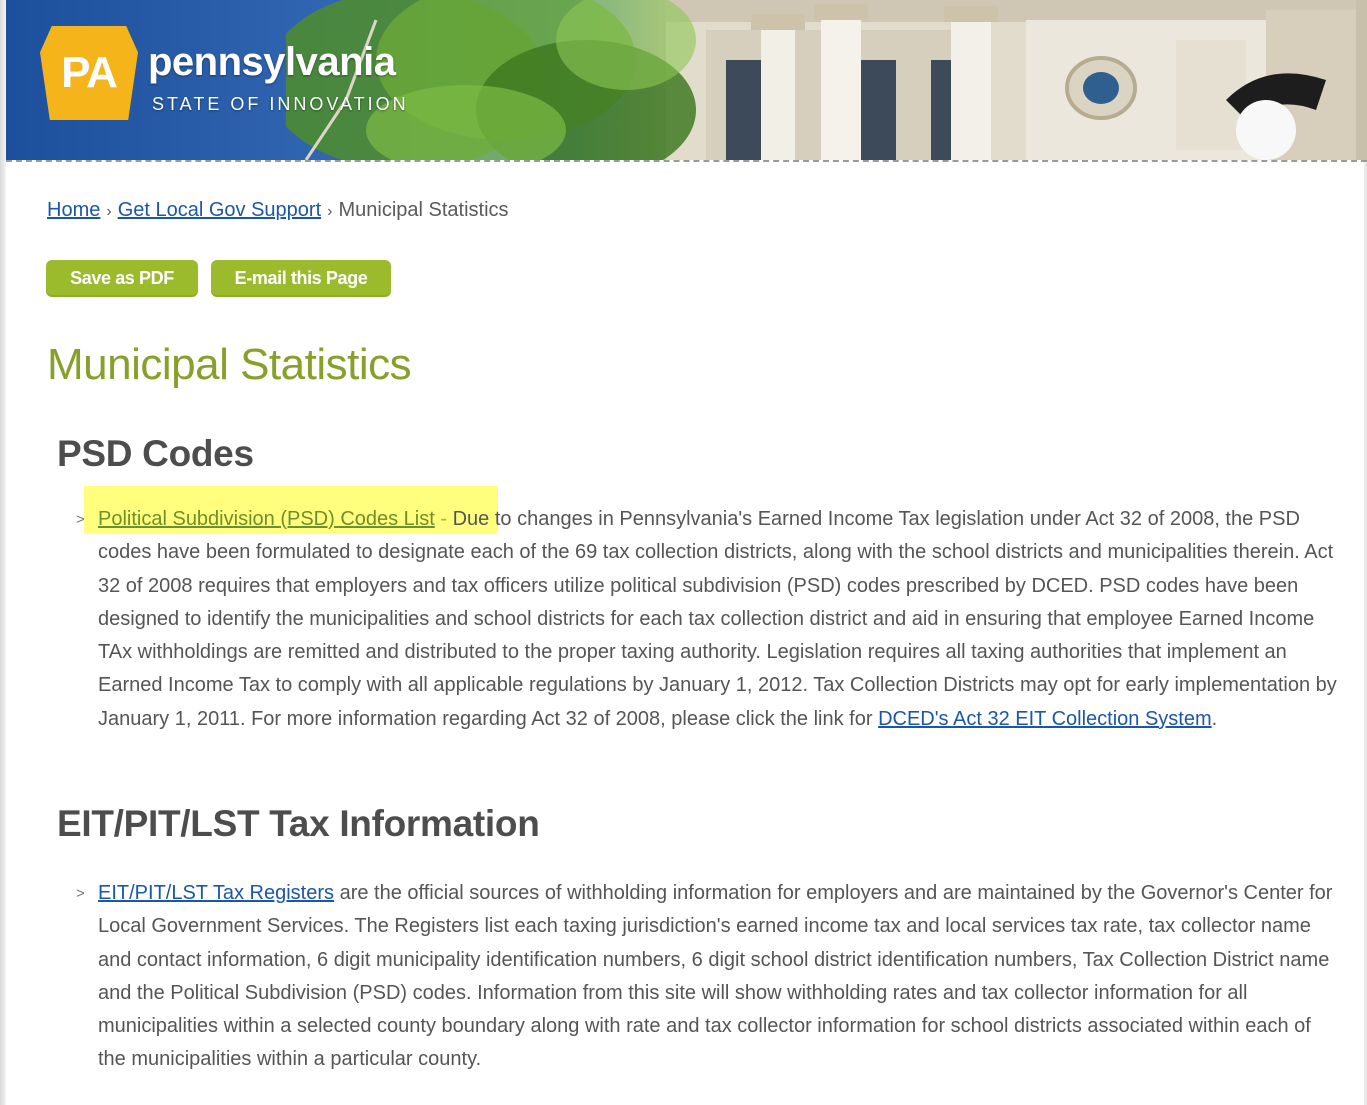  Describe the element at coordinates (73, 210) in the screenshot. I see `breadcrumb-home-link: Home` at that location.